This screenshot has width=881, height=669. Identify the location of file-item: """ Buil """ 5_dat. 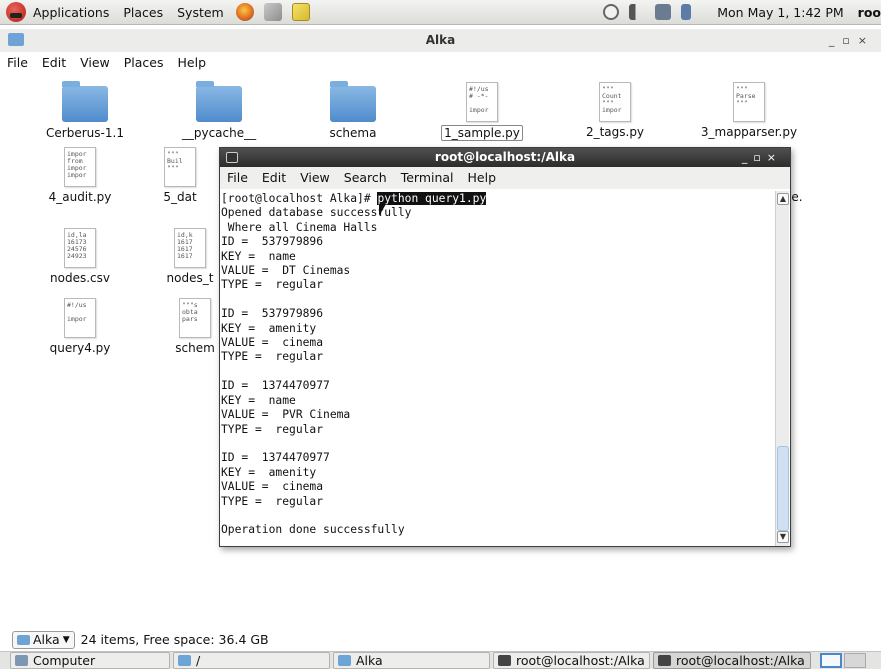
(180, 175).